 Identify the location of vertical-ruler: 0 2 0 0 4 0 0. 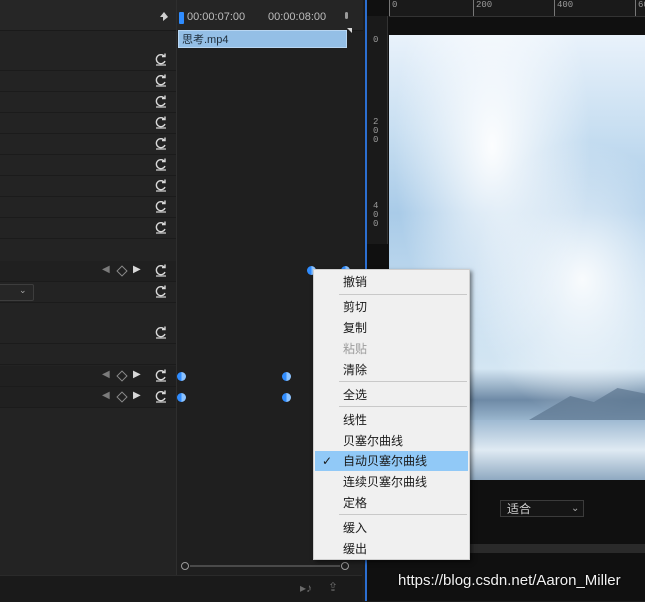
(377, 130).